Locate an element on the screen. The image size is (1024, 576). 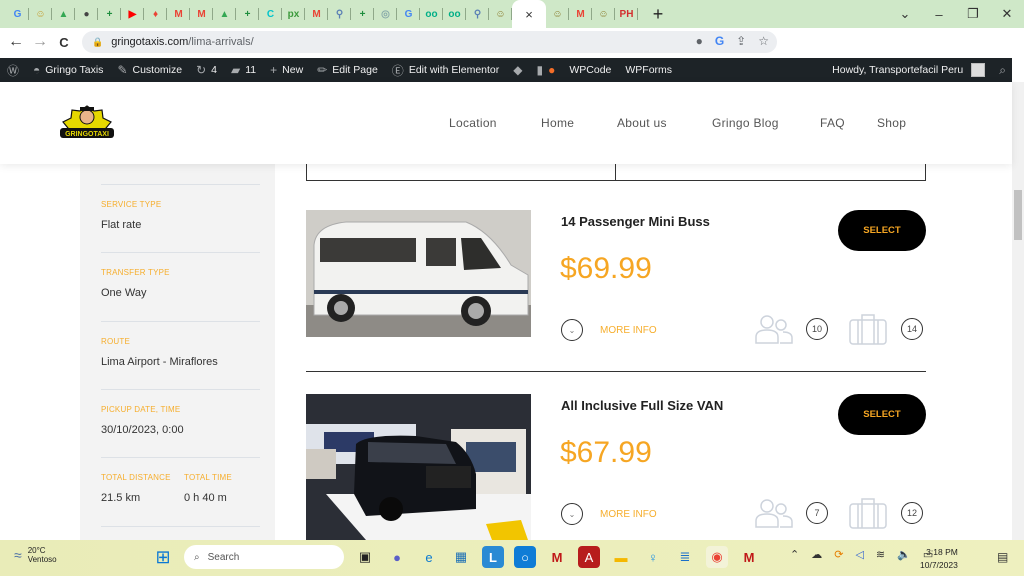
file-explorer-icon: ▬ is located at coordinates (621, 557).